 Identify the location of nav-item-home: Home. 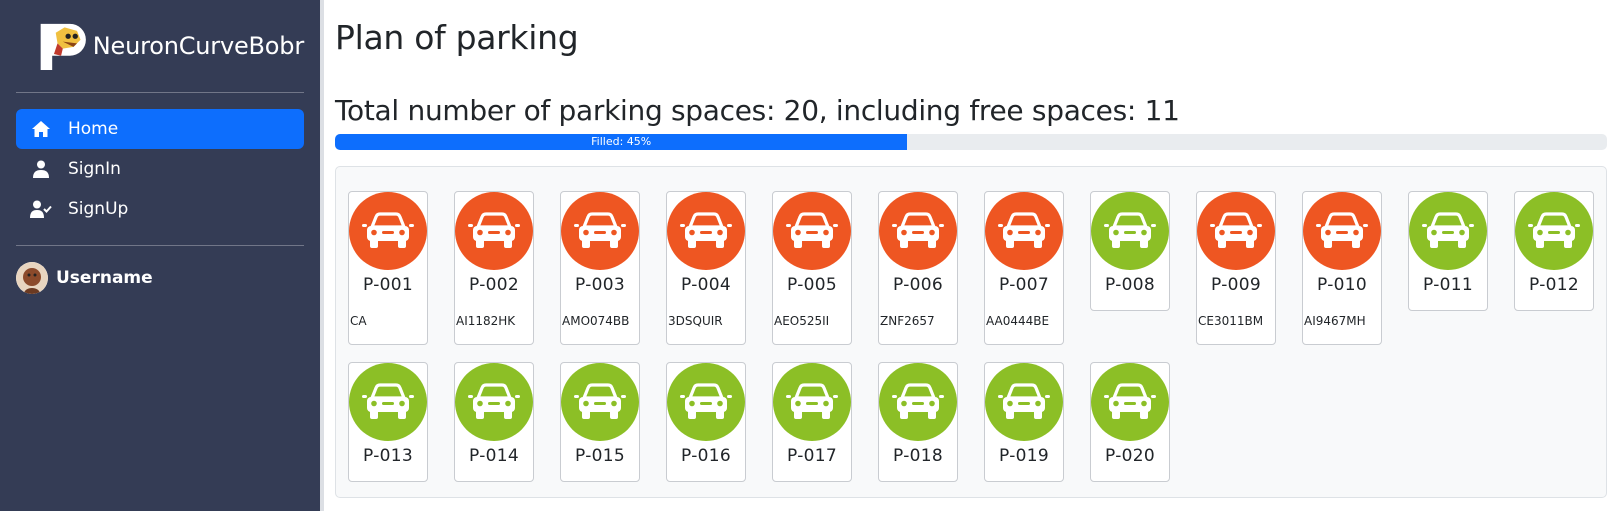
(160, 129).